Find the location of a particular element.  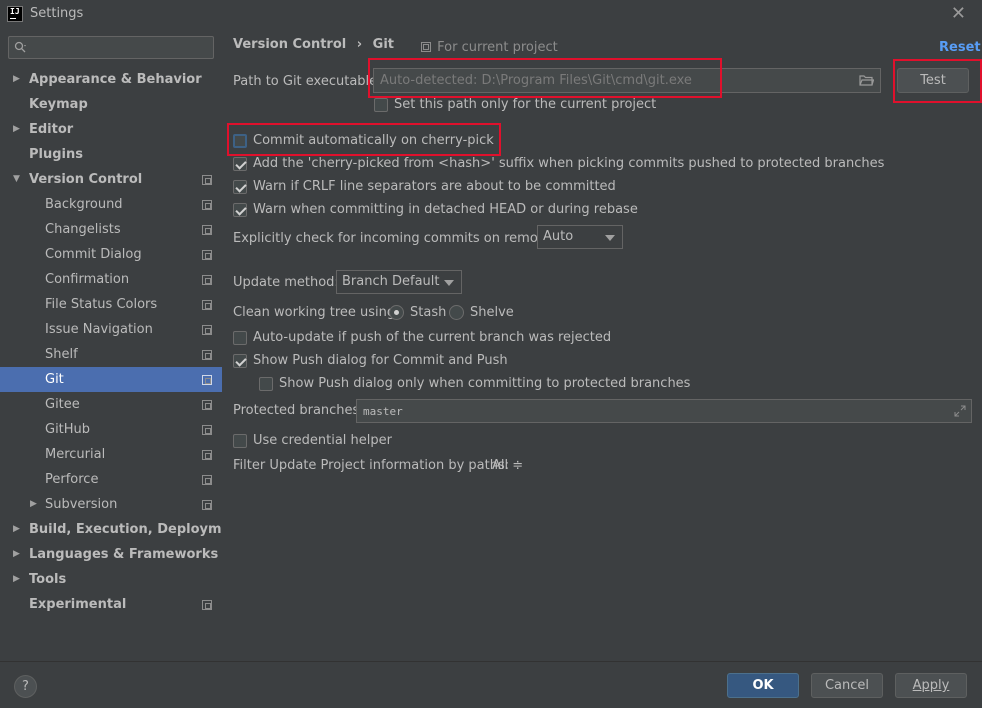

sidebar-item-languages-frameworks: ▶ Languages & Frameworks is located at coordinates (111, 554).